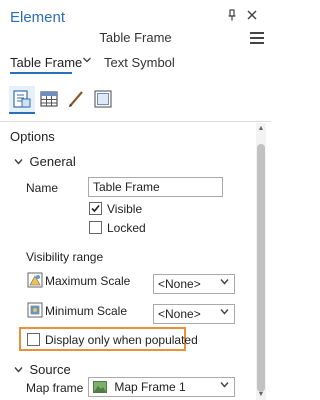 Image resolution: width=320 pixels, height=400 pixels. What do you see at coordinates (55, 388) in the screenshot?
I see `map-frame-label: Map frame` at bounding box center [55, 388].